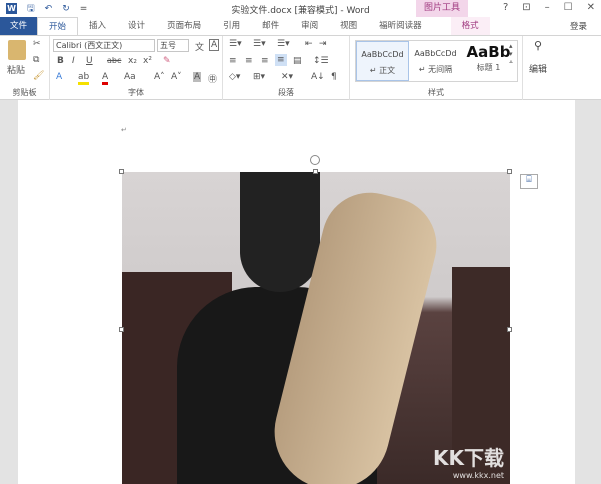 This screenshot has width=601, height=484. I want to click on tab-layout: 页面布局, so click(184, 26).